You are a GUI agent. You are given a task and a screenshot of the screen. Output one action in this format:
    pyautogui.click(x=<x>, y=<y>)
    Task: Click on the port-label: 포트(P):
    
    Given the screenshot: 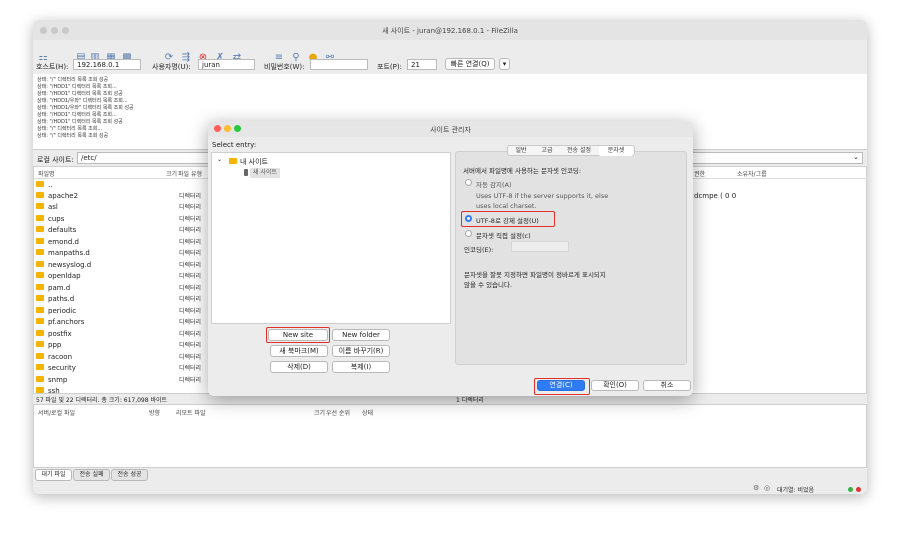 What is the action you would take?
    pyautogui.click(x=389, y=67)
    